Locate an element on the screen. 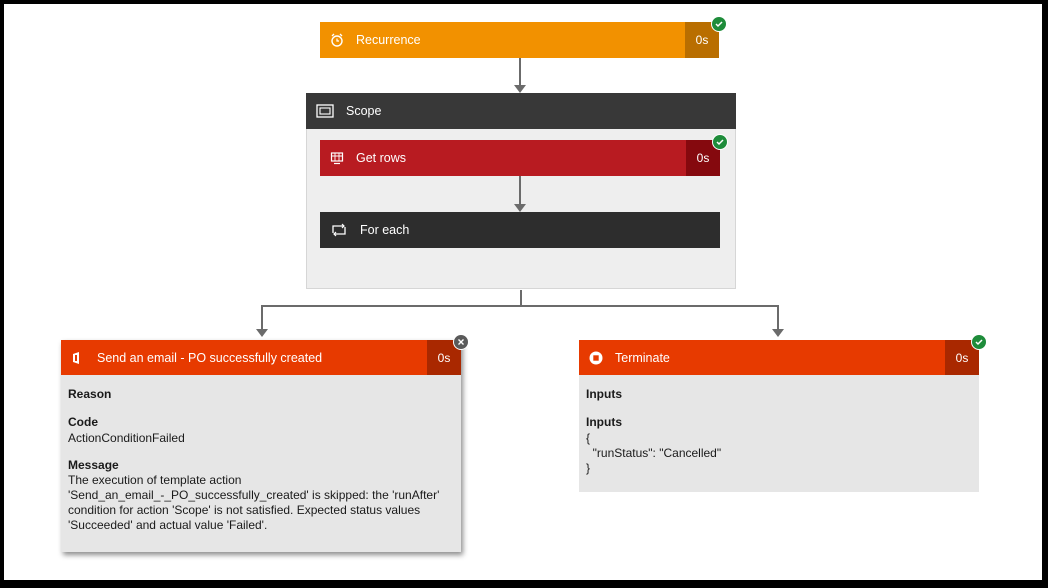 The height and width of the screenshot is (588, 1048). code-value: ActionConditionFailed is located at coordinates (126, 438).